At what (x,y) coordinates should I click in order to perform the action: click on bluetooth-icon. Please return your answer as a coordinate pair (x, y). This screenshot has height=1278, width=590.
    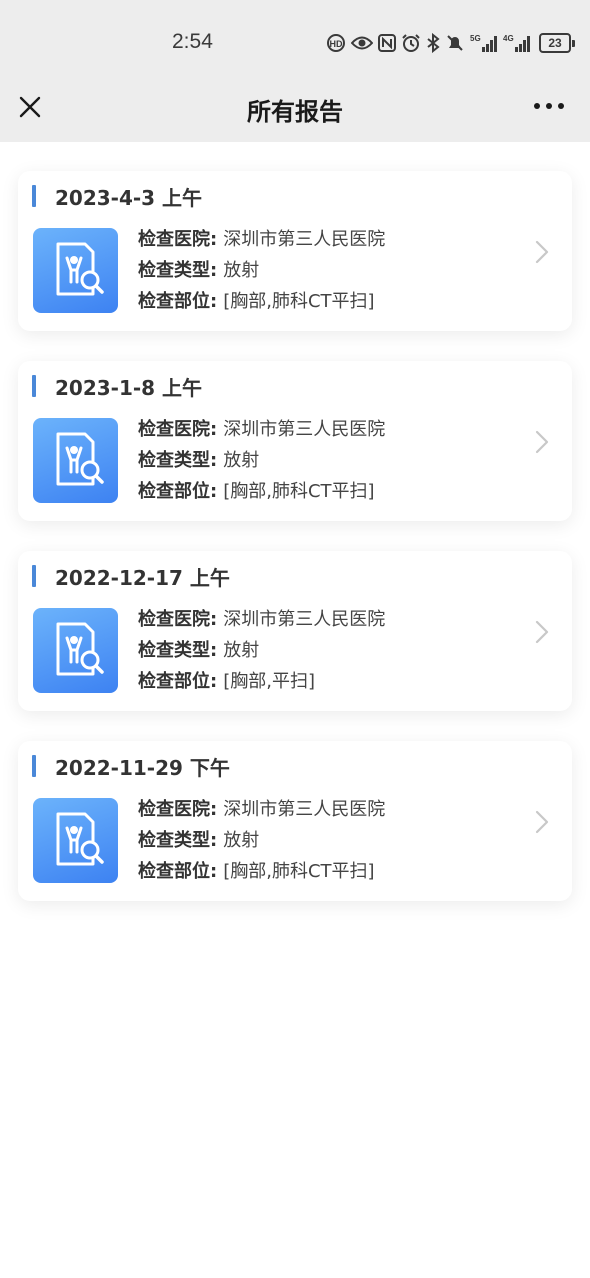
    Looking at the image, I should click on (433, 43).